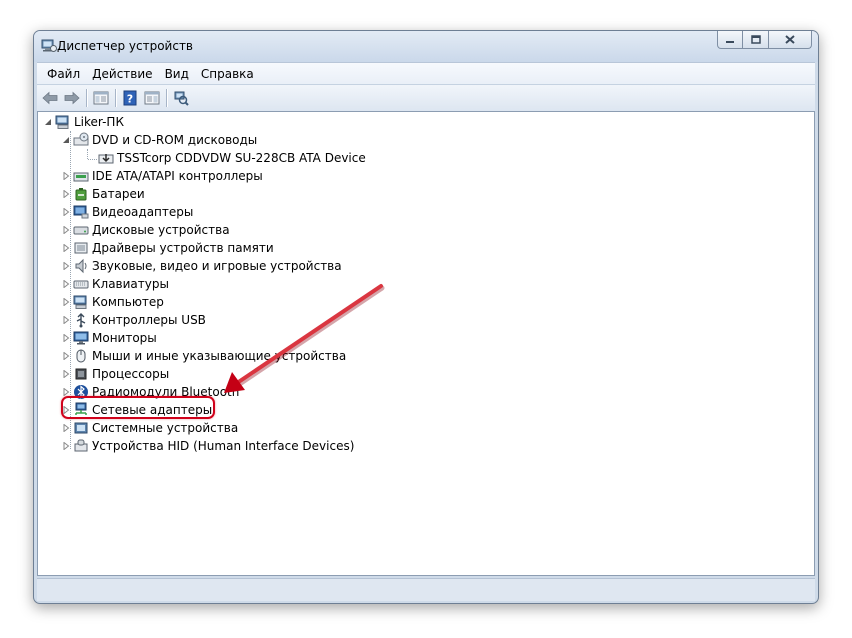 The image size is (852, 638). I want to click on highlight-frame, so click(138, 407).